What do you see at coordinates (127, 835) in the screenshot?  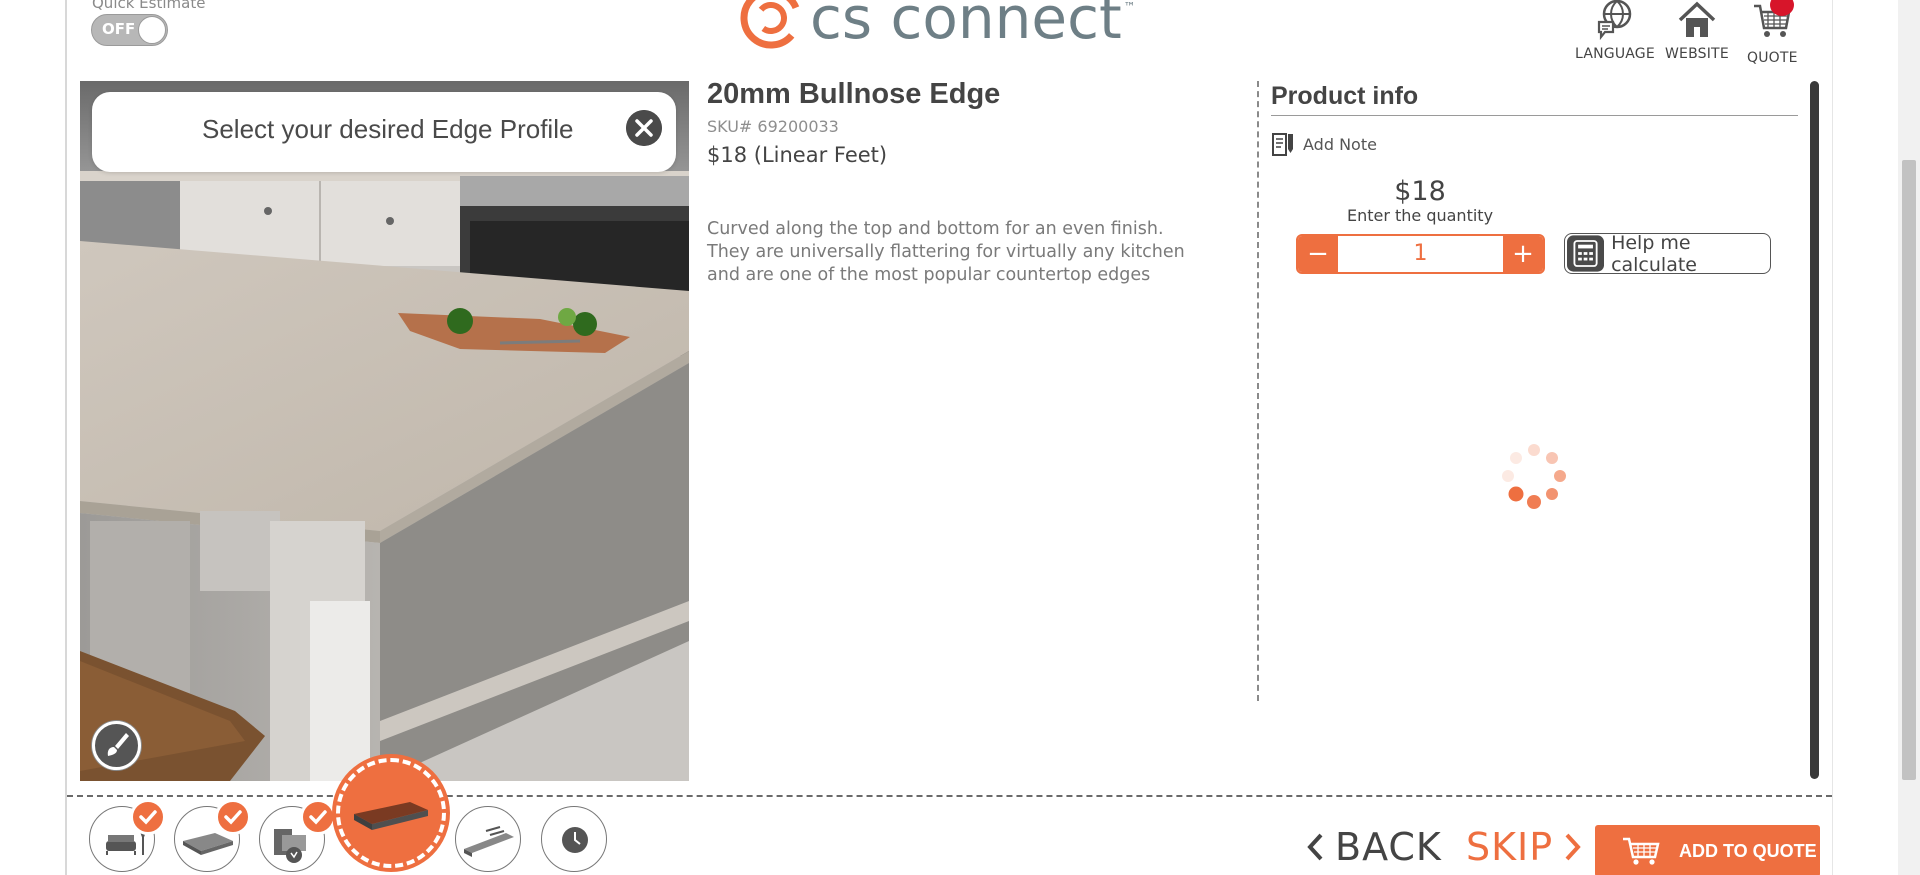 I see `step-furniture` at bounding box center [127, 835].